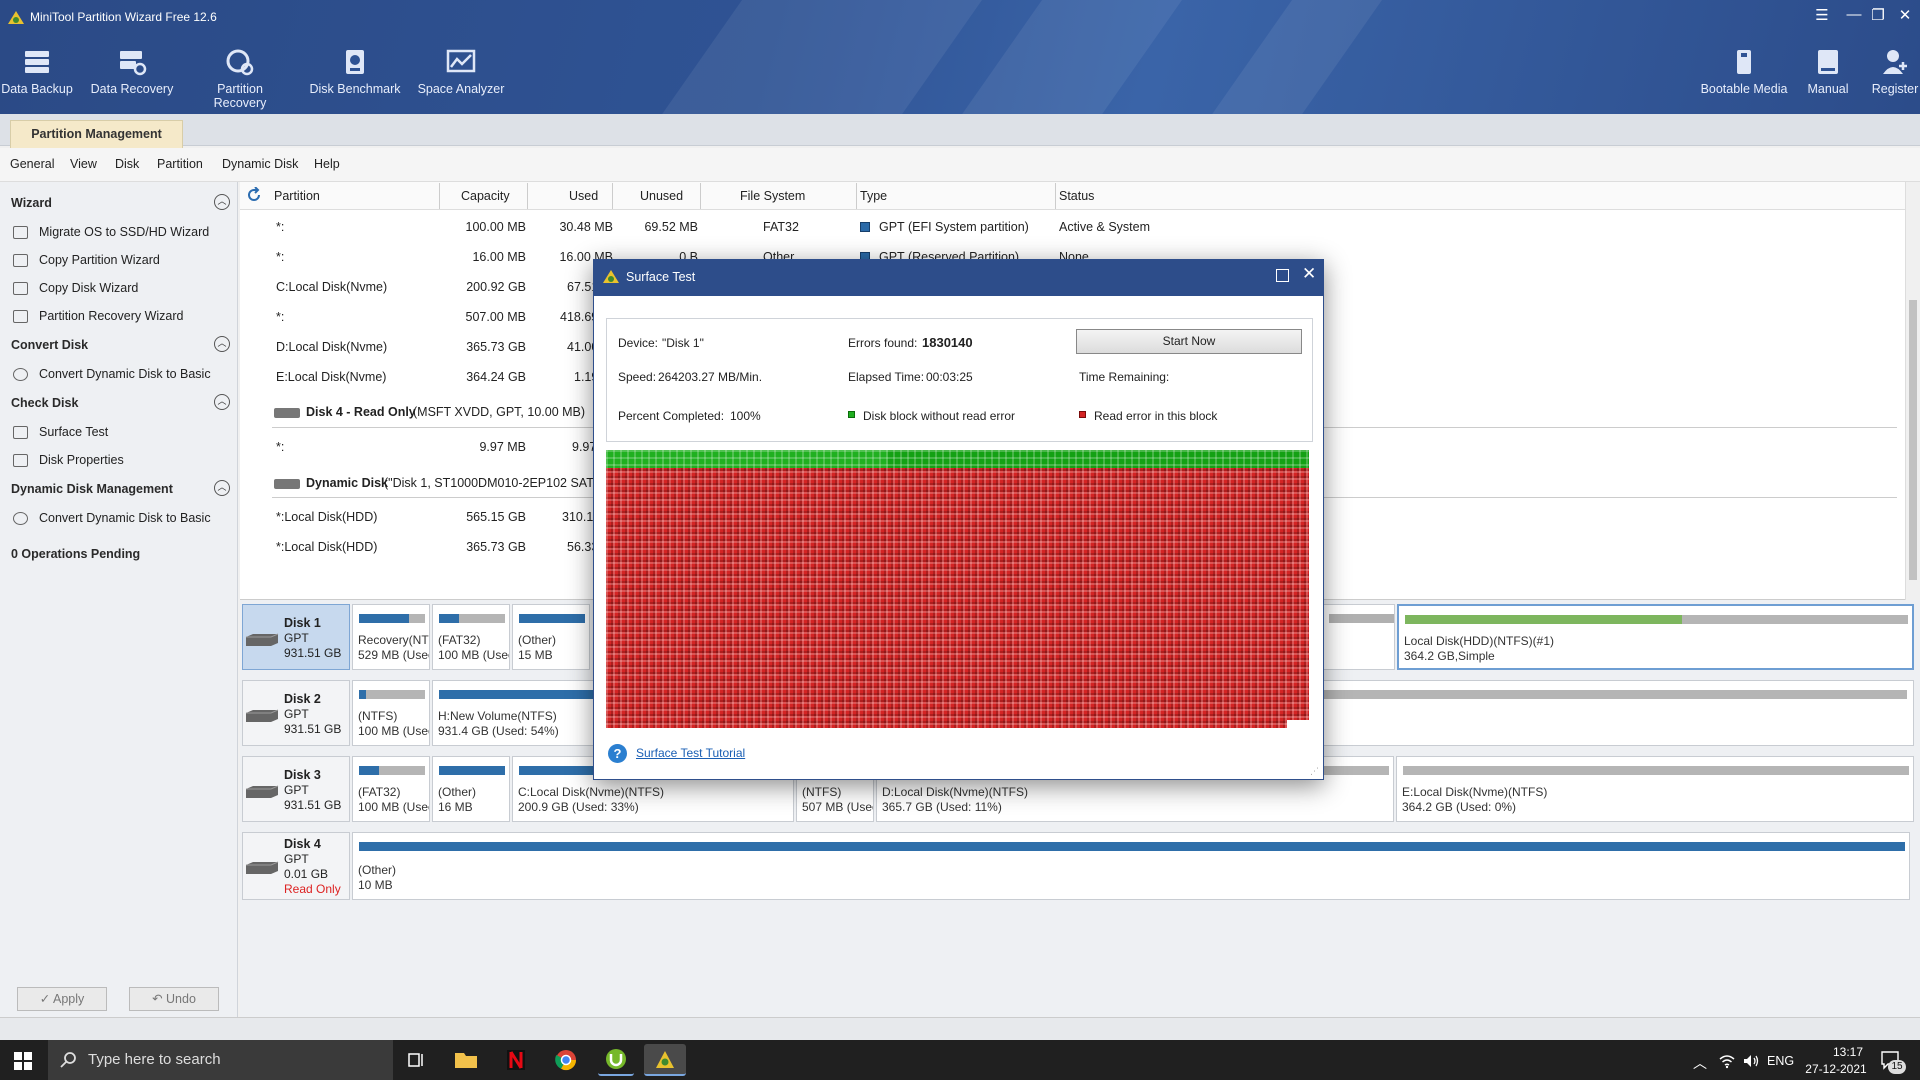 This screenshot has height=1080, width=1920. Describe the element at coordinates (327, 164) in the screenshot. I see `menu-help: Help` at that location.